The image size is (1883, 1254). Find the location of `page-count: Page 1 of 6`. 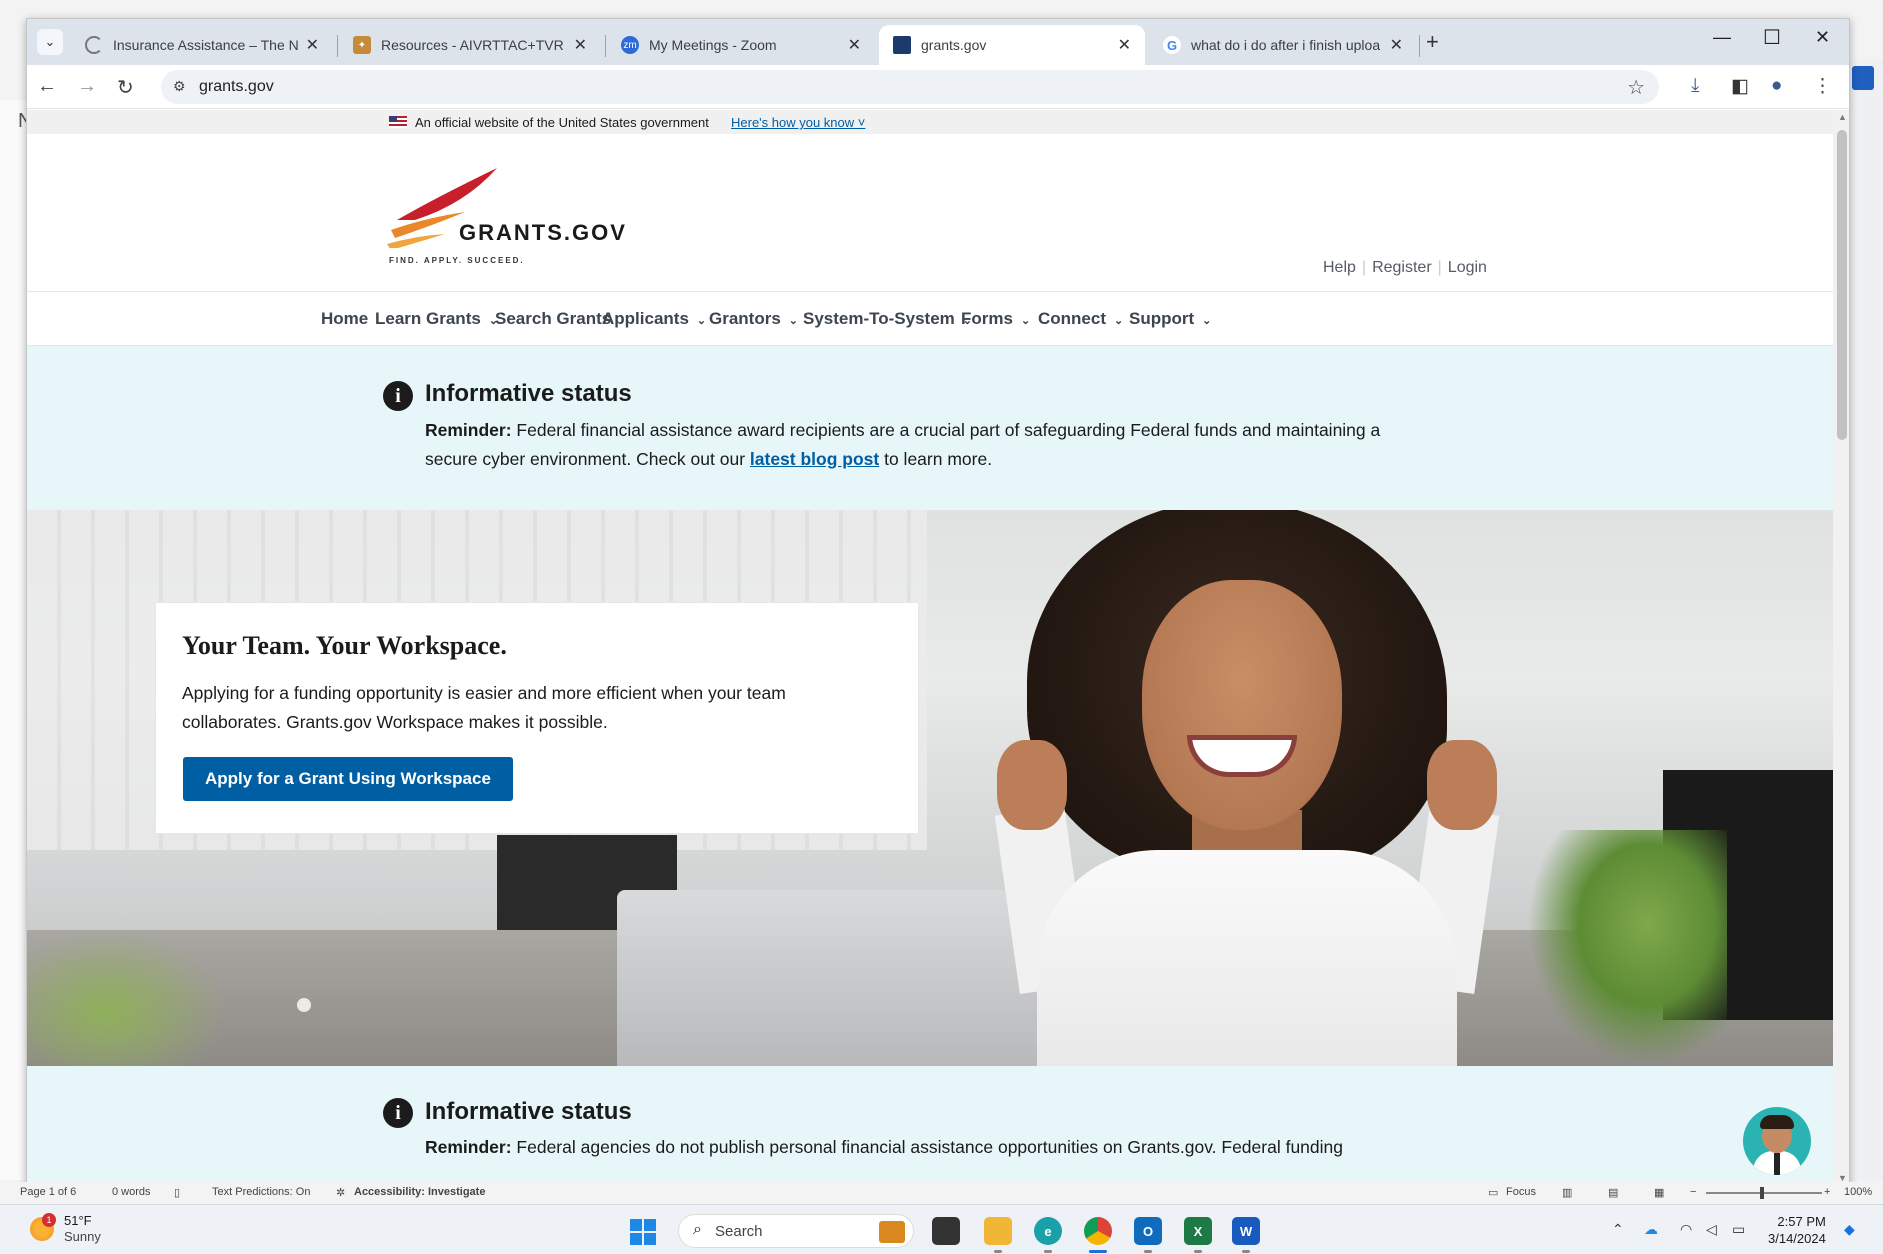

page-count: Page 1 of 6 is located at coordinates (48, 1192).